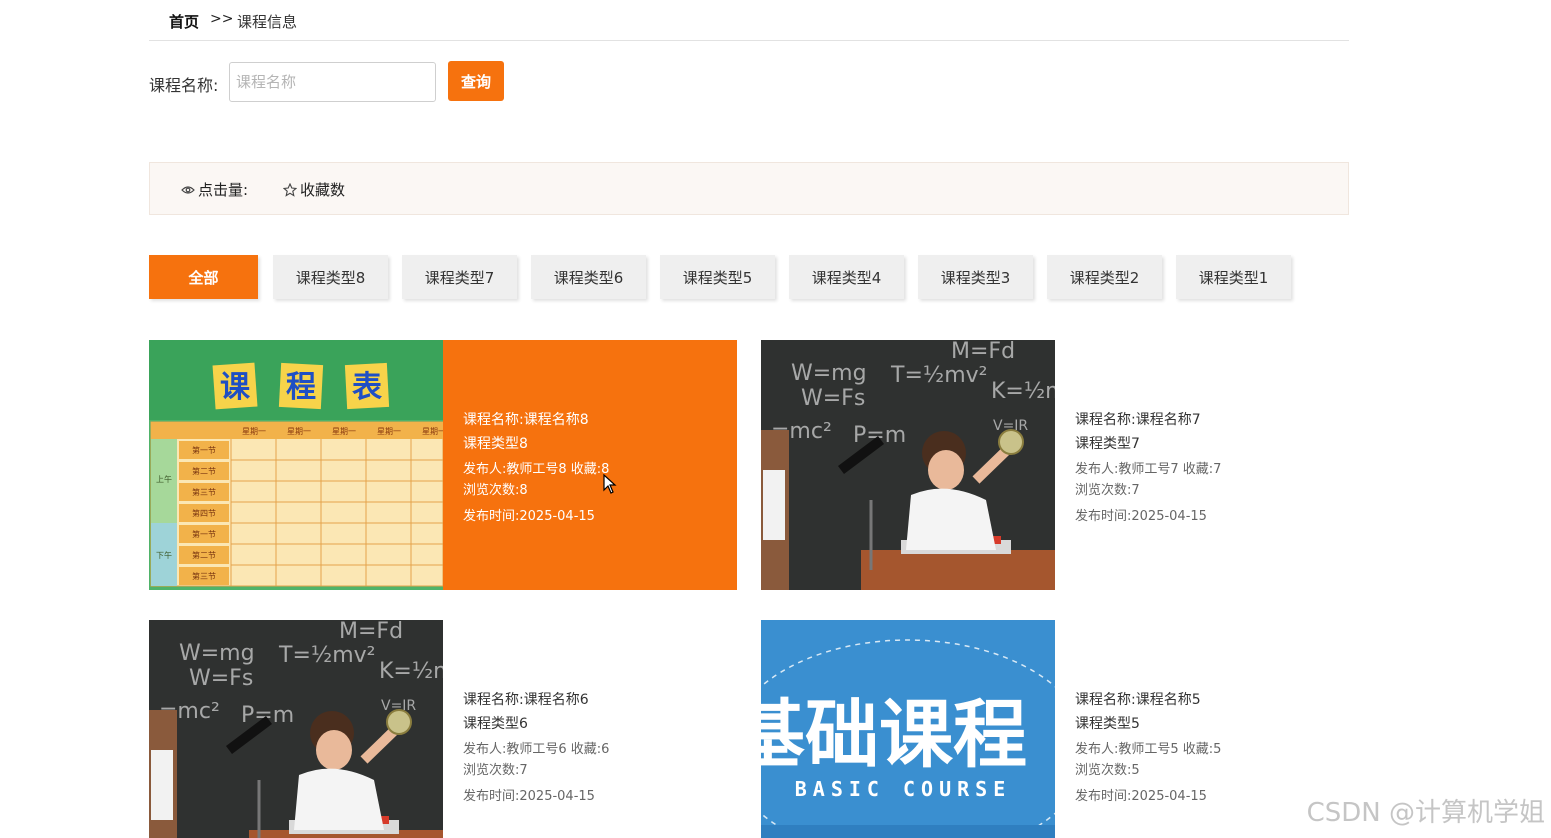  Describe the element at coordinates (1104, 277) in the screenshot. I see `tab-course-type-2: 课程类型2` at that location.